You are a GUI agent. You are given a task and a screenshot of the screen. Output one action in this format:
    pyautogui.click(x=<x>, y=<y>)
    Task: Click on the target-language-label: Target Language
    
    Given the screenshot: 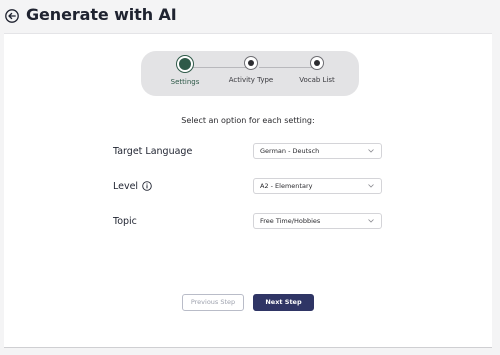 What is the action you would take?
    pyautogui.click(x=153, y=151)
    